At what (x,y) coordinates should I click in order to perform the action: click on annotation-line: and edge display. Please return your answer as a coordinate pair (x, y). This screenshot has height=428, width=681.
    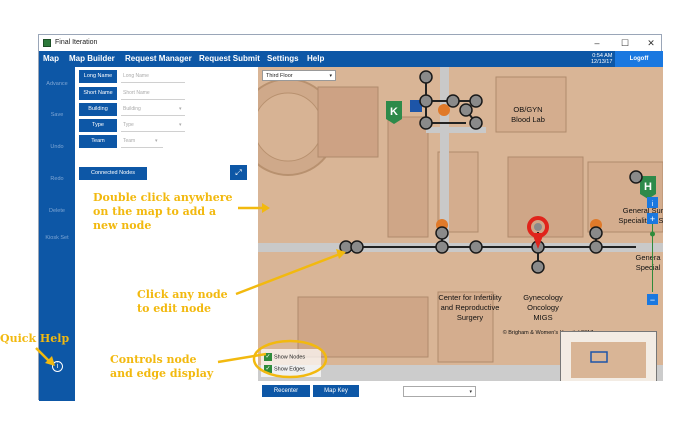
    Looking at the image, I should click on (162, 373).